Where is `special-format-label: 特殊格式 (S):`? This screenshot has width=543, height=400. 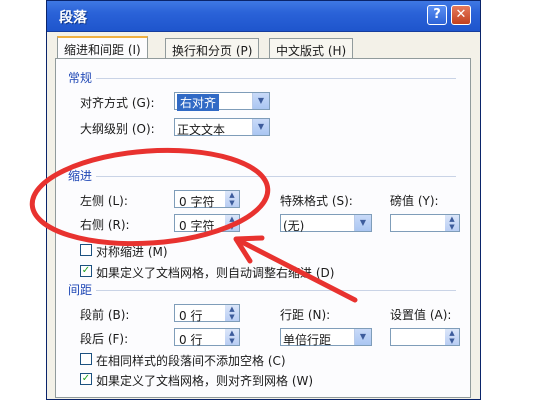 special-format-label: 特殊格式 (S): is located at coordinates (316, 201).